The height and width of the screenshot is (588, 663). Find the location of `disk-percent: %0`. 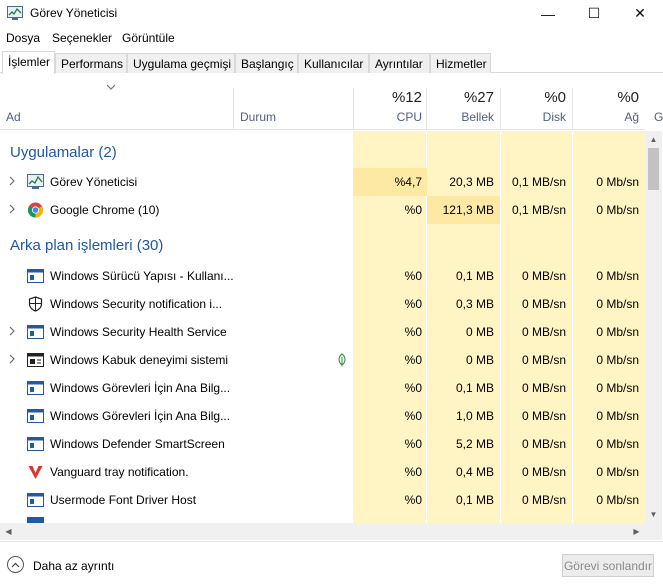

disk-percent: %0 is located at coordinates (555, 97).